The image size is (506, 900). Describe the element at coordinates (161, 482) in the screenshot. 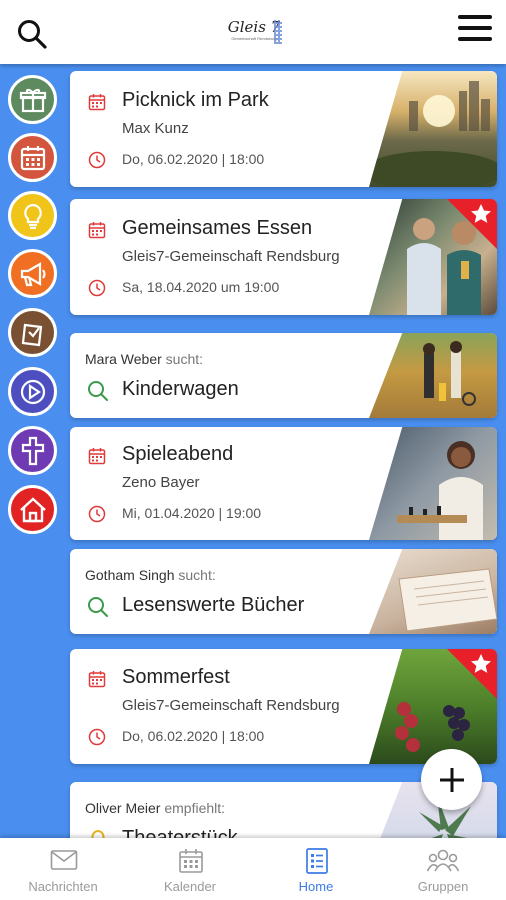

I see `event-organizer: Zeno Bayer` at that location.